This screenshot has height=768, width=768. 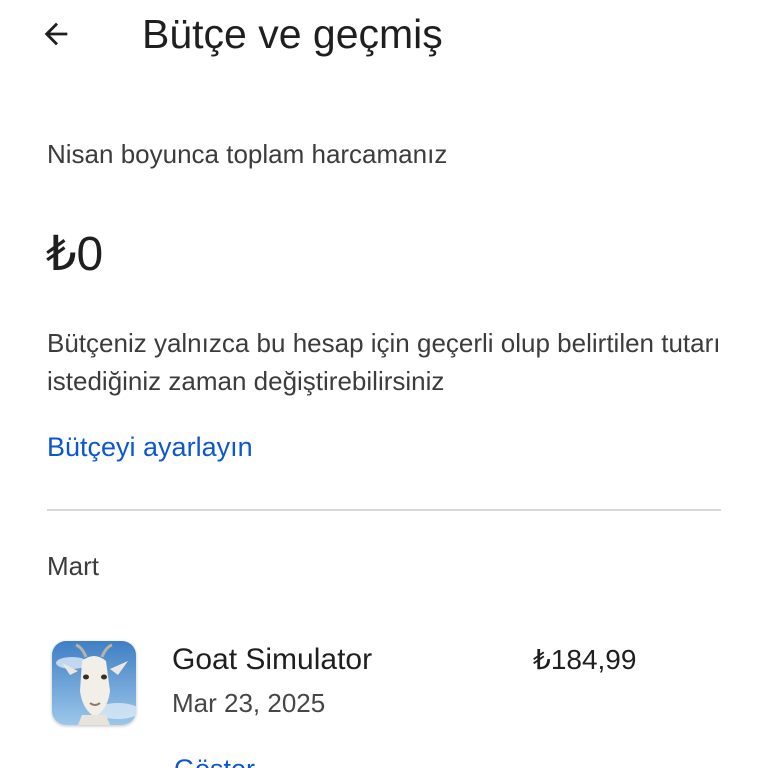 I want to click on back-button, so click(x=56, y=34).